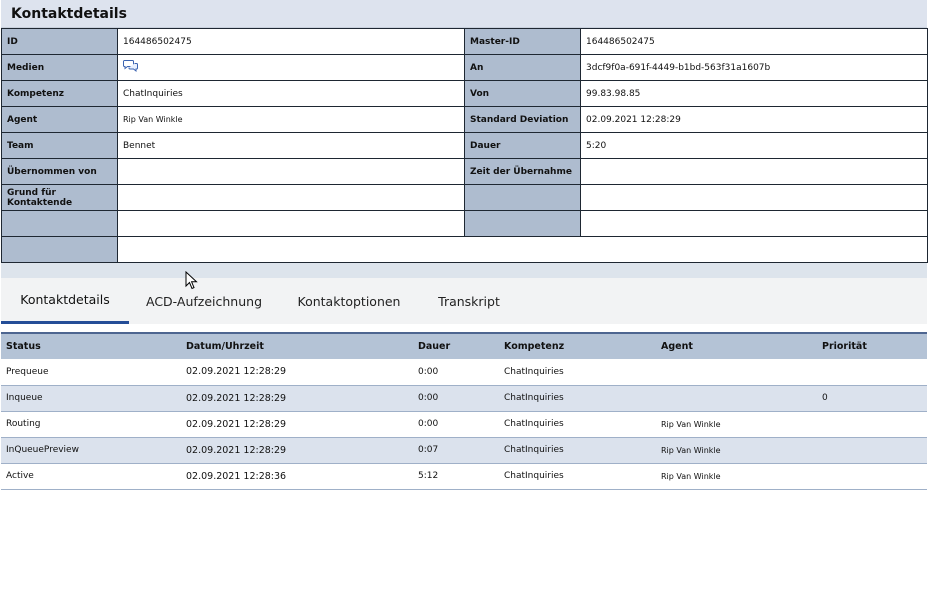 This screenshot has height=600, width=939. I want to click on detail-value-wide, so click(522, 249).